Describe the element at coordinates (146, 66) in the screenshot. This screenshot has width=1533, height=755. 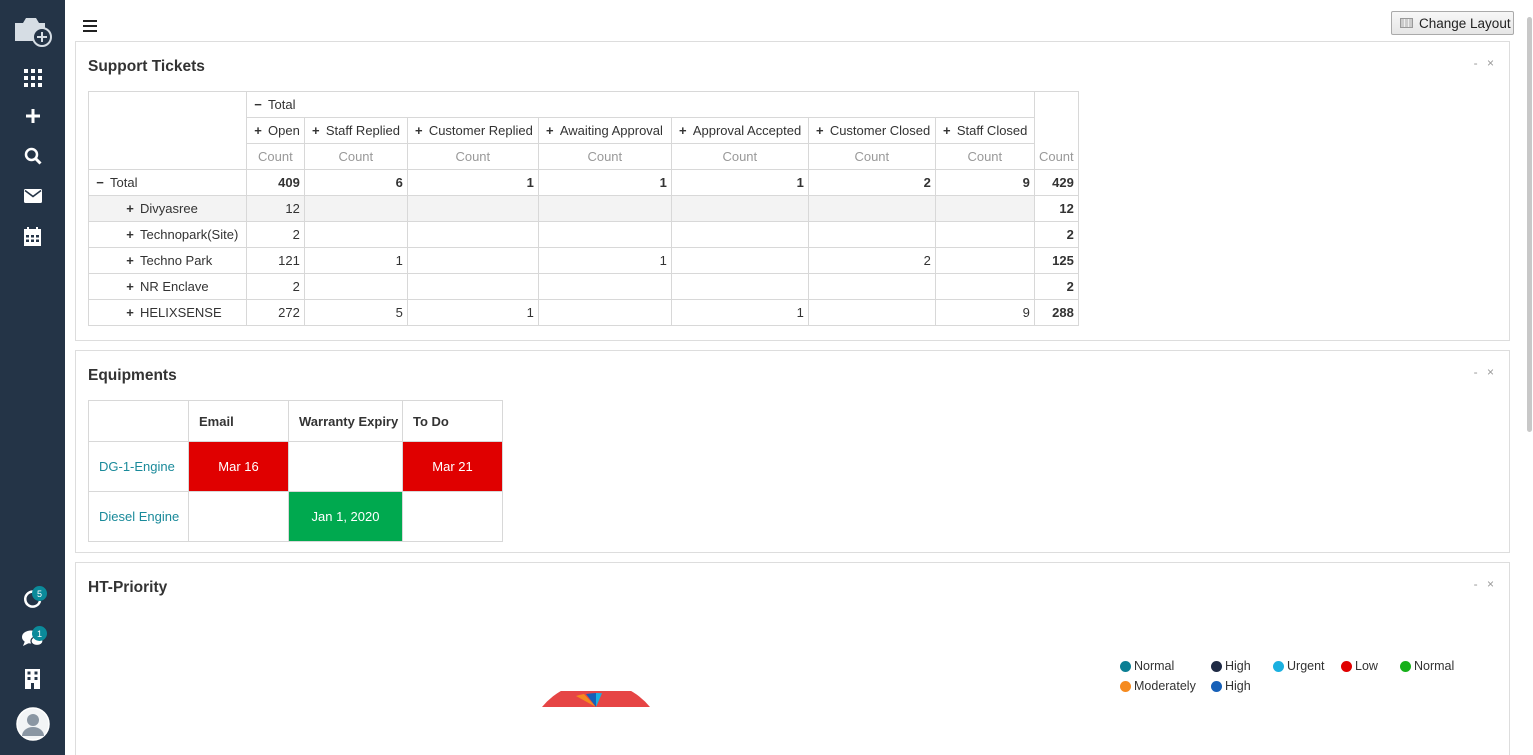
I see `panel-title: Support Tickets` at that location.